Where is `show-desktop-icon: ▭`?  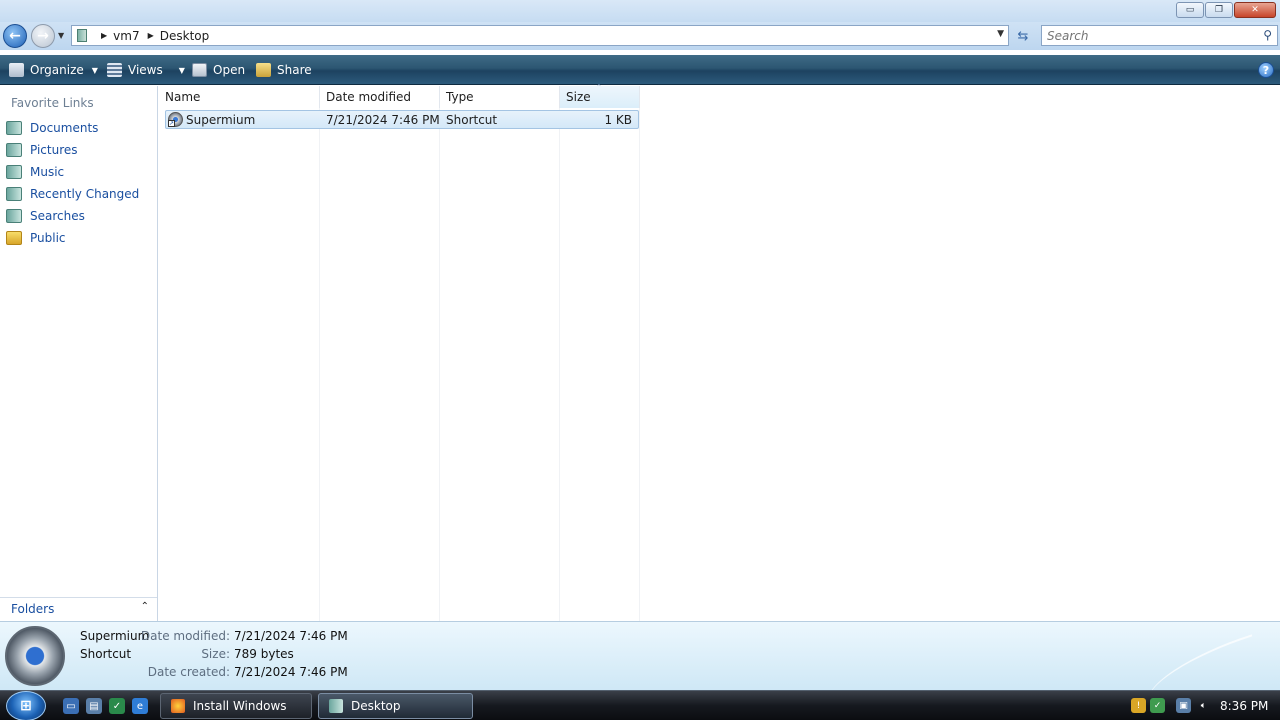
show-desktop-icon: ▭ is located at coordinates (71, 706).